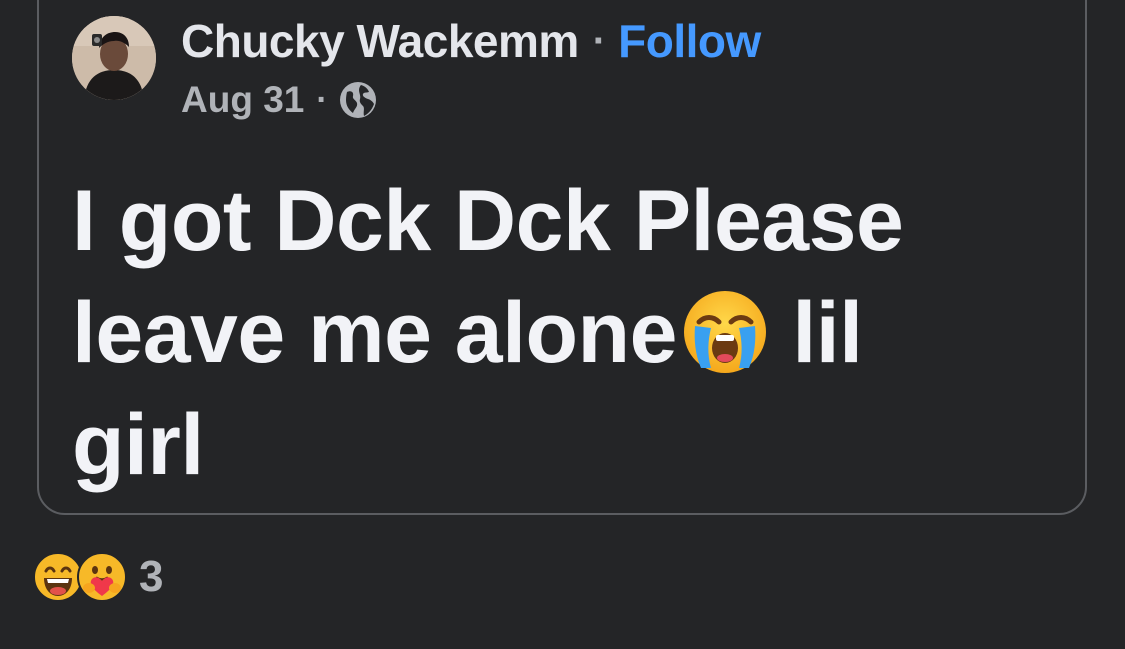 The image size is (1125, 649). What do you see at coordinates (374, 333) in the screenshot?
I see `post-text-segment: leave me alone` at bounding box center [374, 333].